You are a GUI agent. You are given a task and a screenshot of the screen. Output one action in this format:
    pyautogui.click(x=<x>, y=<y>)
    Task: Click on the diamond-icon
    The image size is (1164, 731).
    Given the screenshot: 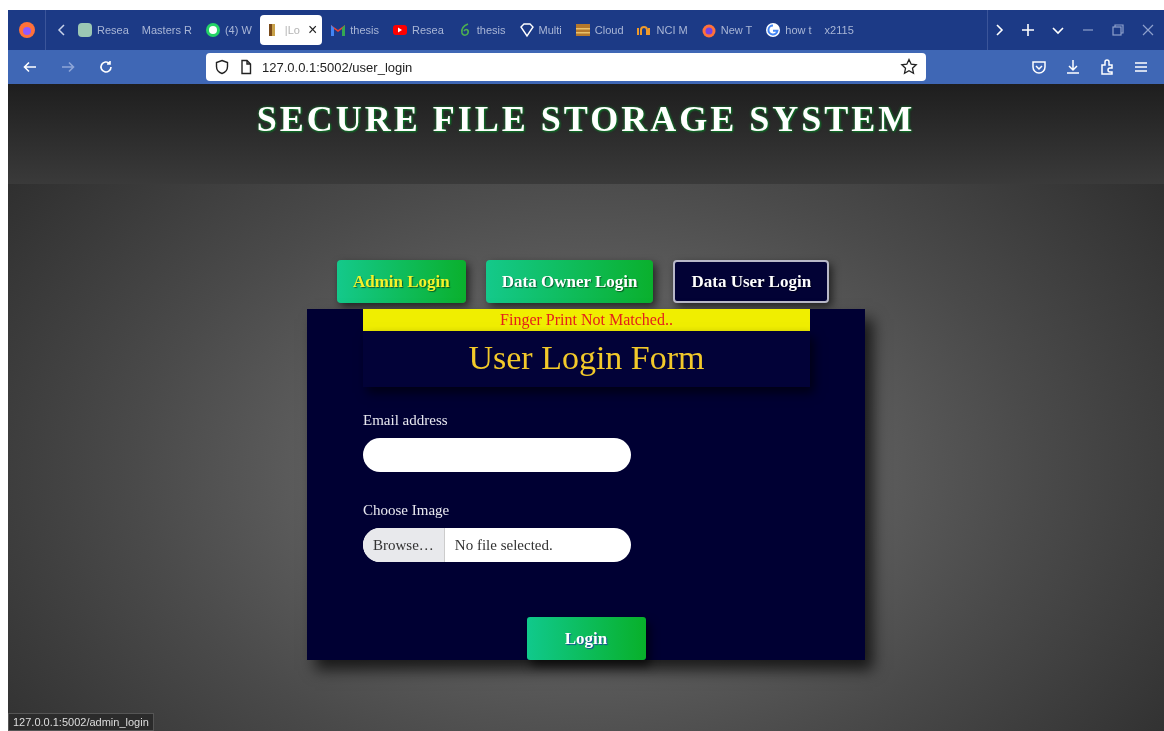 What is the action you would take?
    pyautogui.click(x=526, y=30)
    